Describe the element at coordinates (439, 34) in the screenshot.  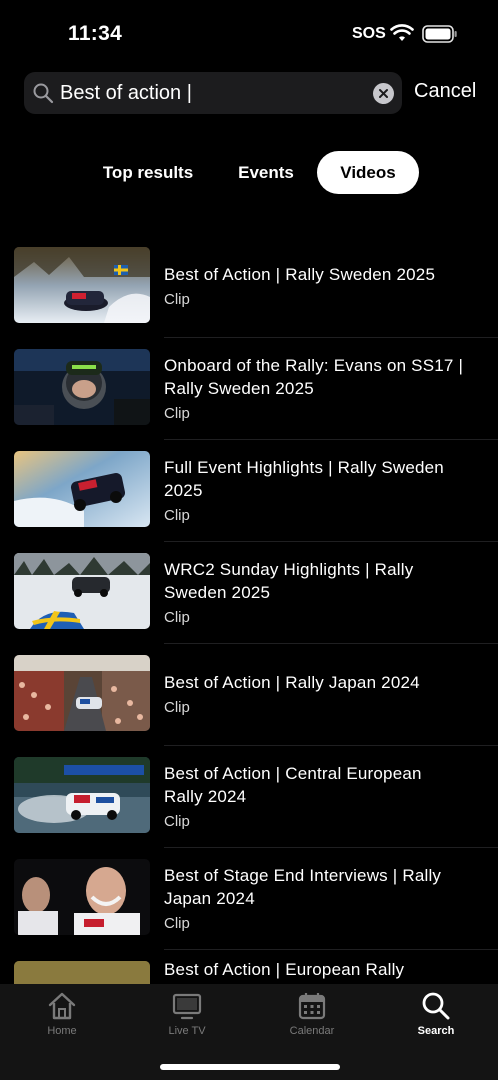
I see `battery-icon` at that location.